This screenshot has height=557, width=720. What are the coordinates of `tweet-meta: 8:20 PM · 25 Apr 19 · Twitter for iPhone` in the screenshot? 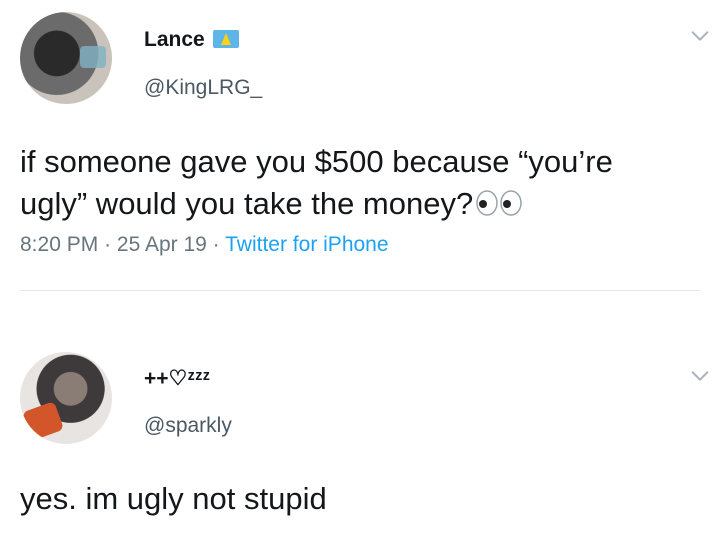 It's located at (204, 244).